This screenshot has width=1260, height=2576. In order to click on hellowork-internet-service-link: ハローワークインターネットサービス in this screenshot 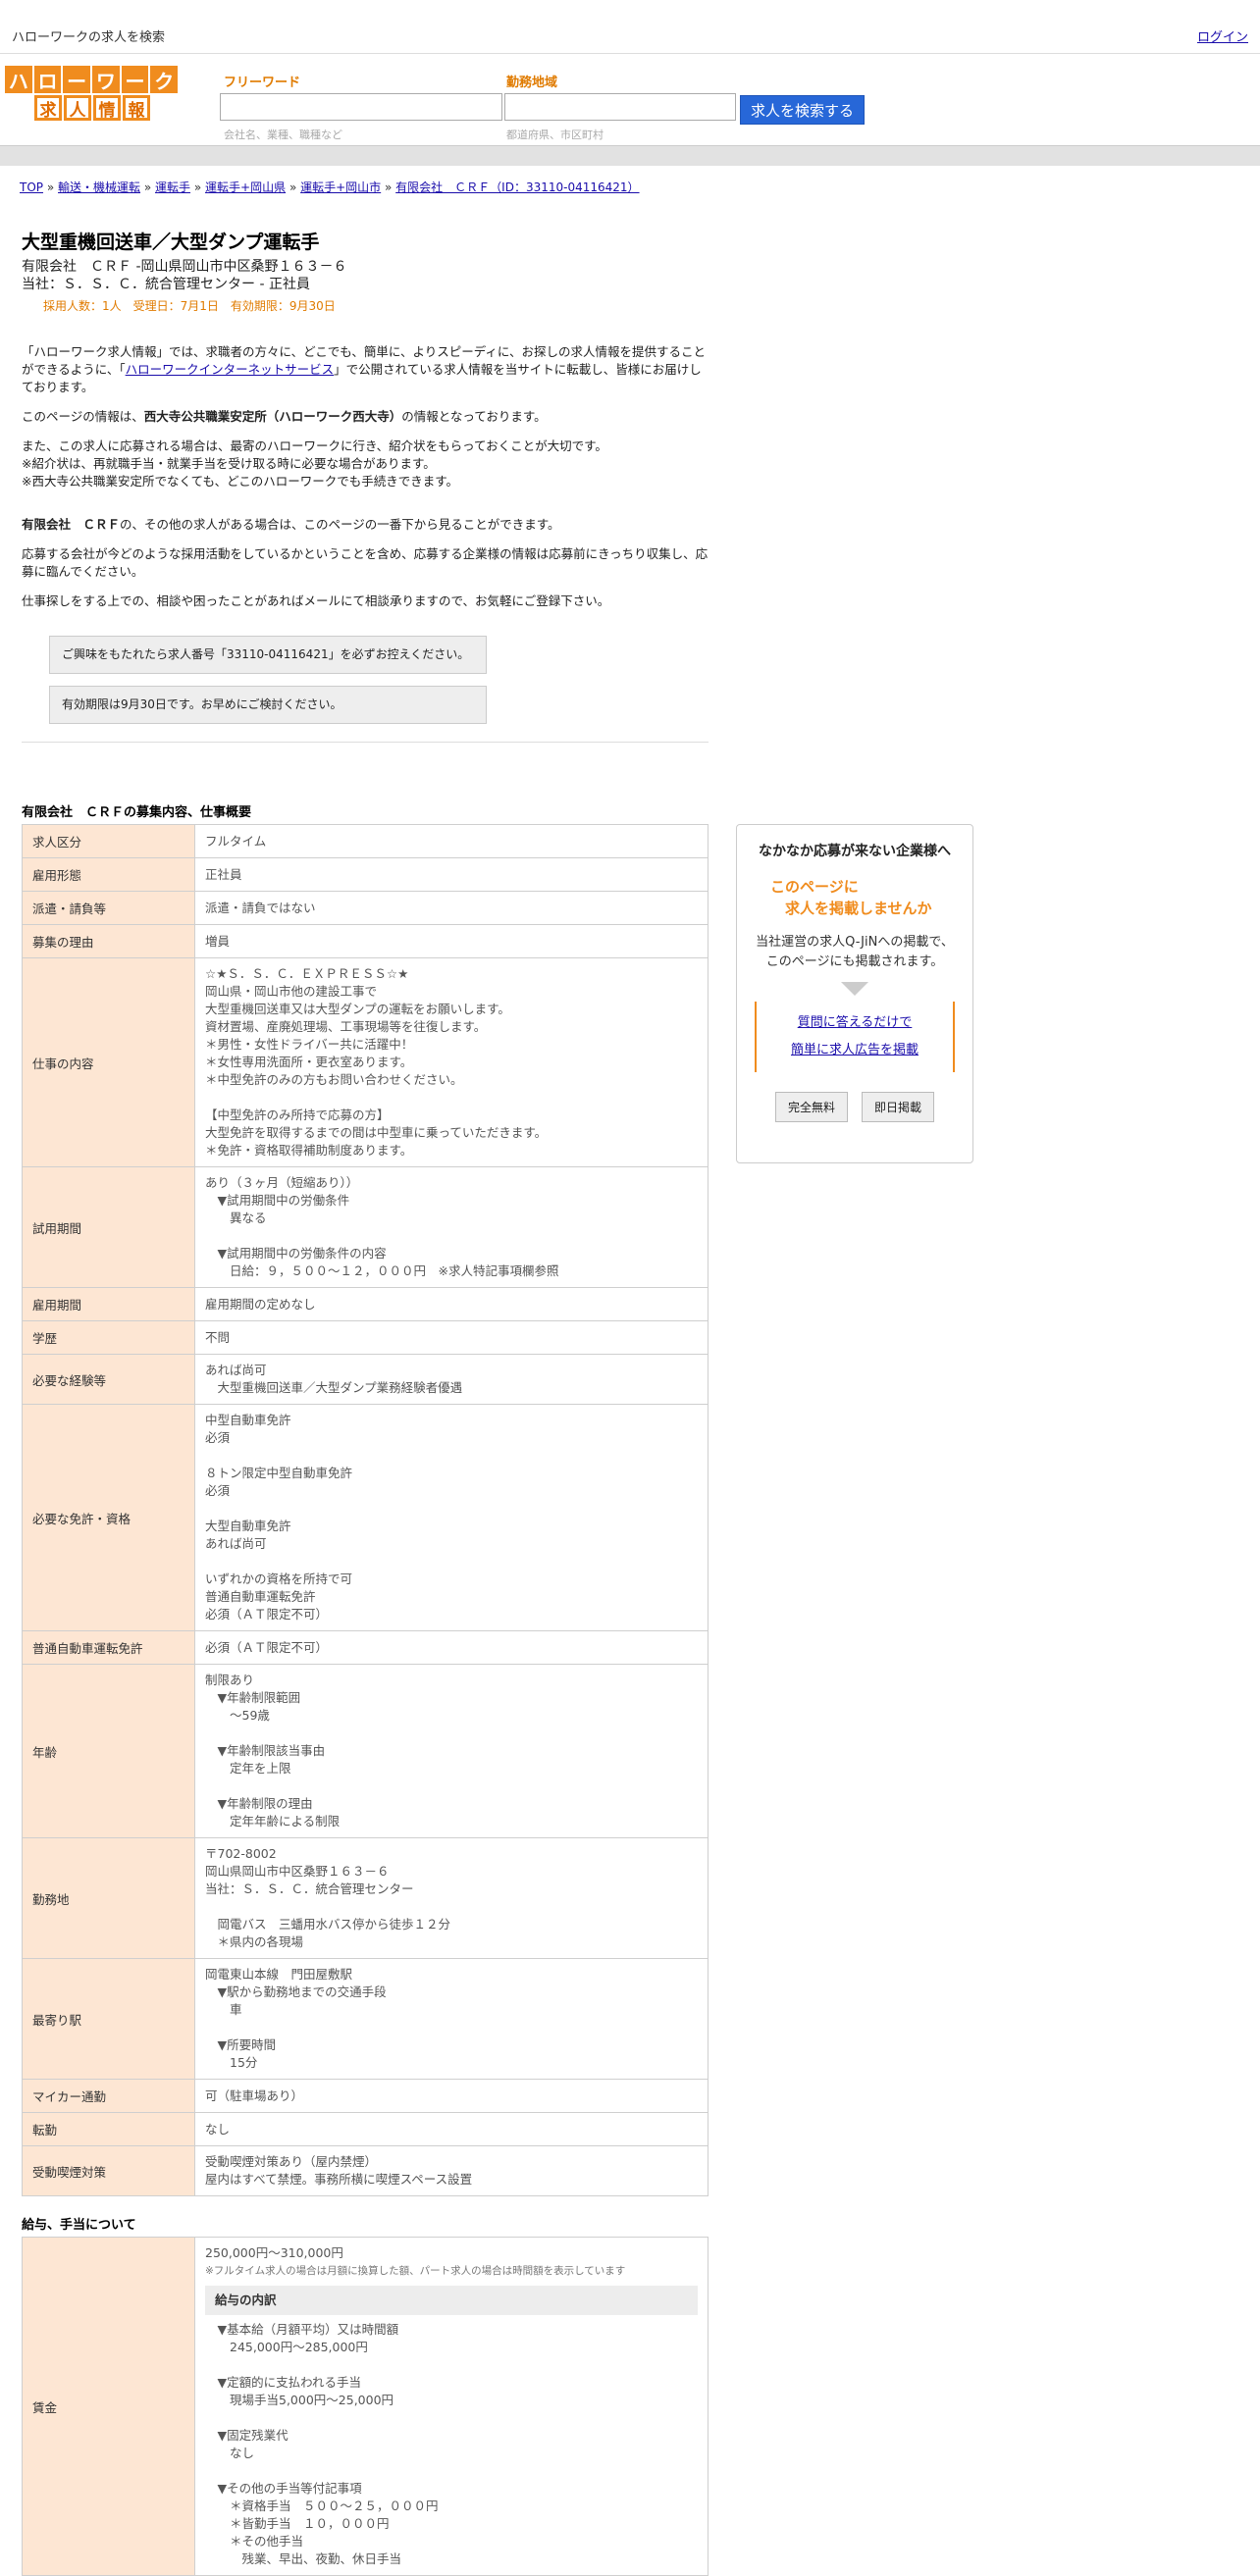, I will do `click(230, 369)`.